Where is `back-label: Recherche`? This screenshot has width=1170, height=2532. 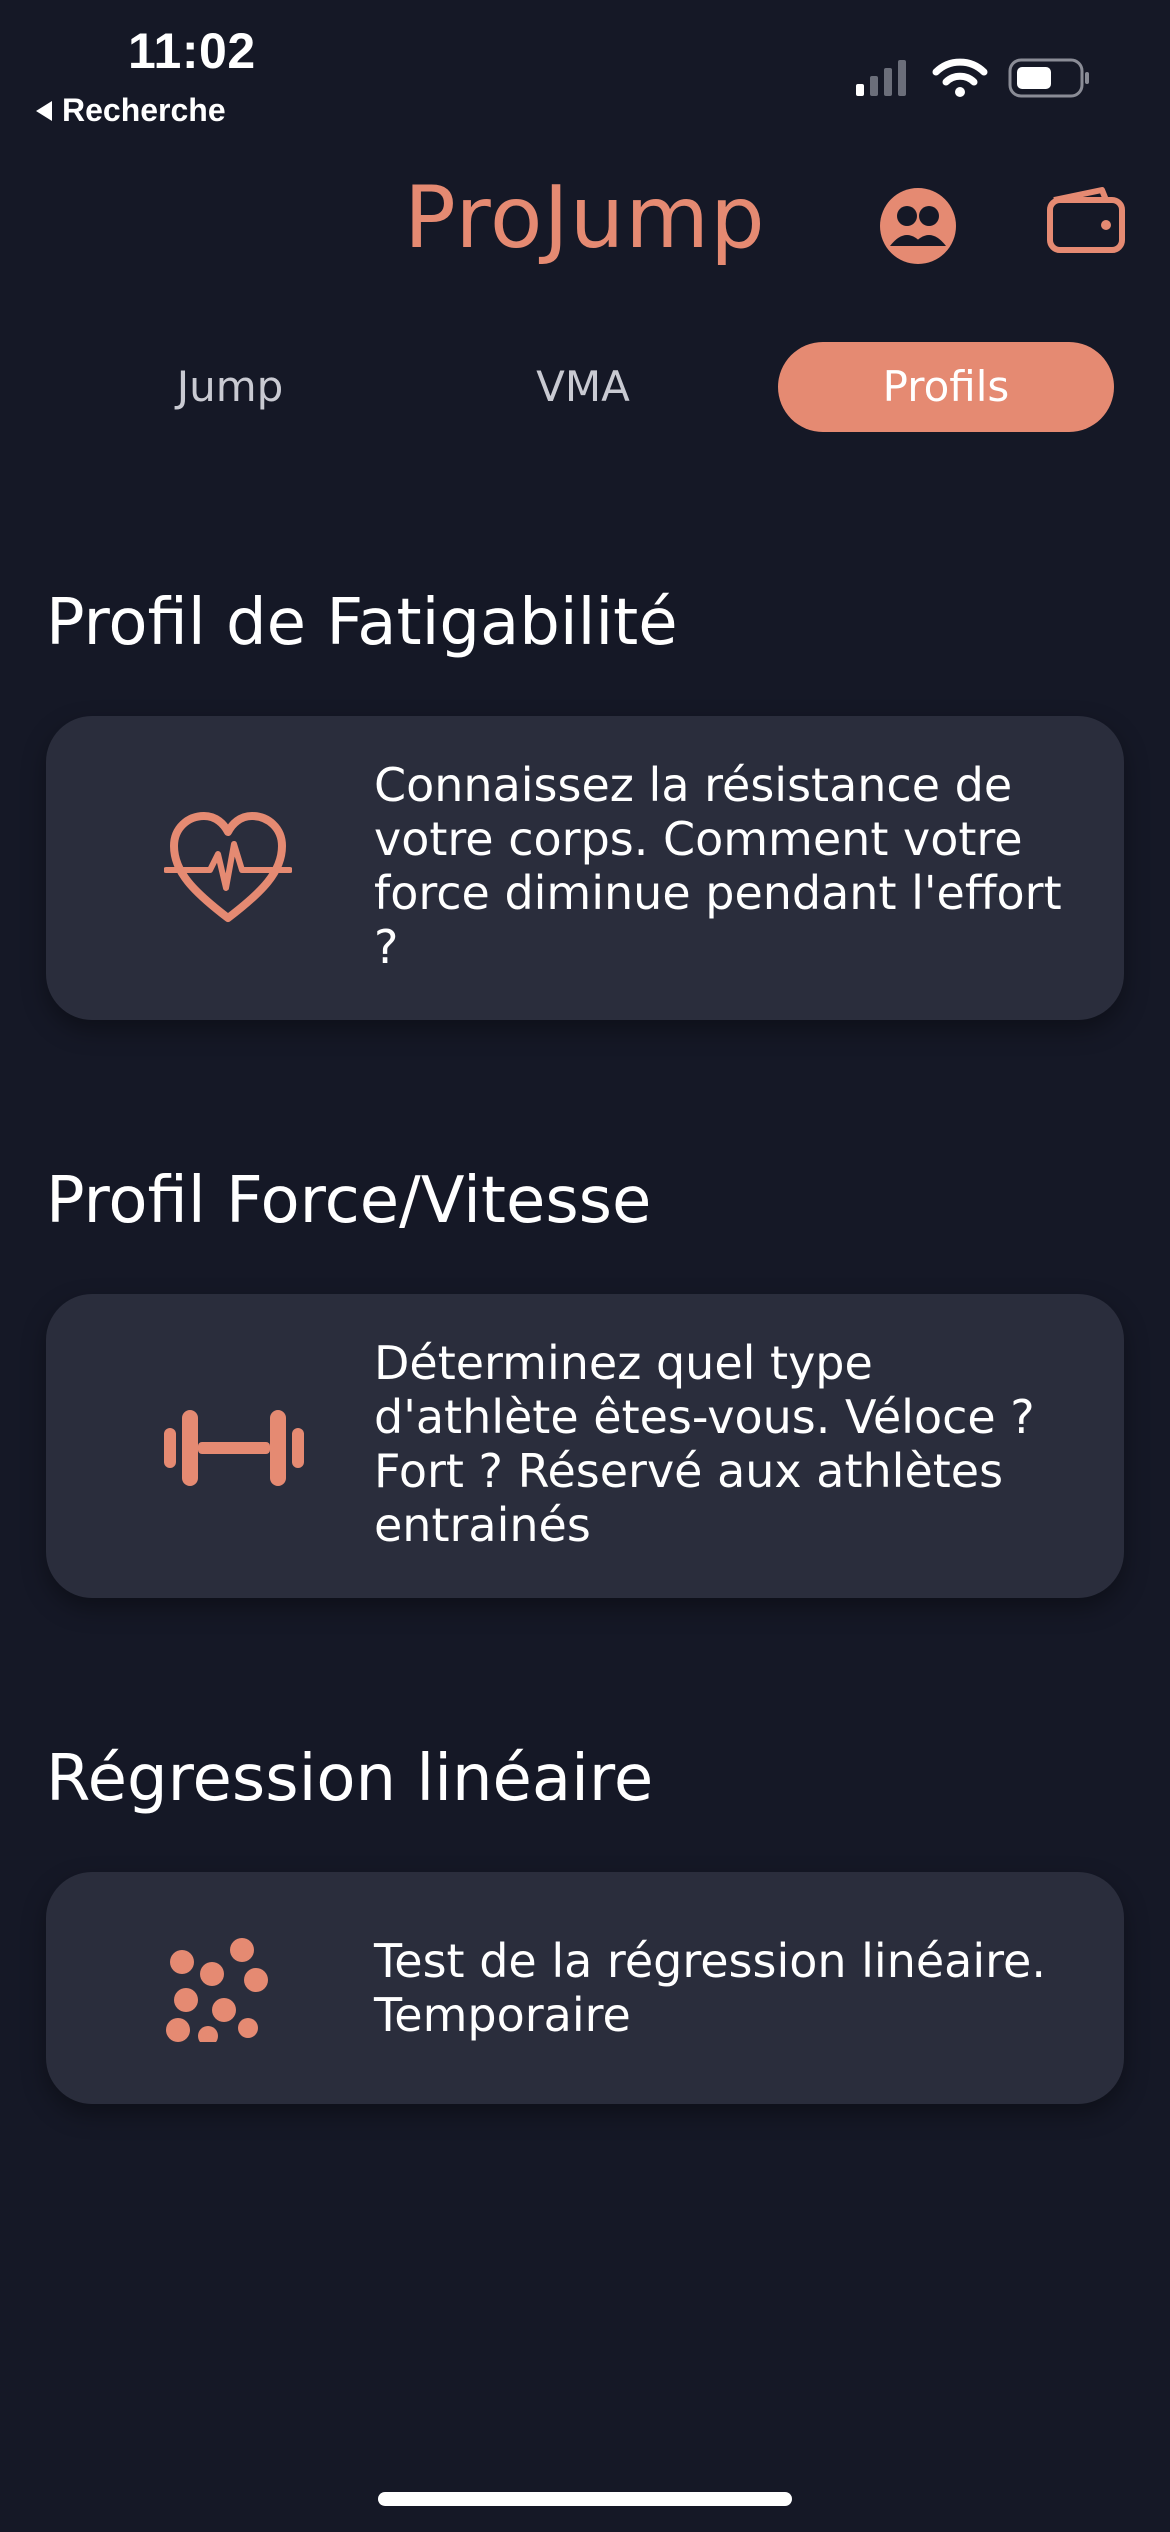
back-label: Recherche is located at coordinates (144, 110).